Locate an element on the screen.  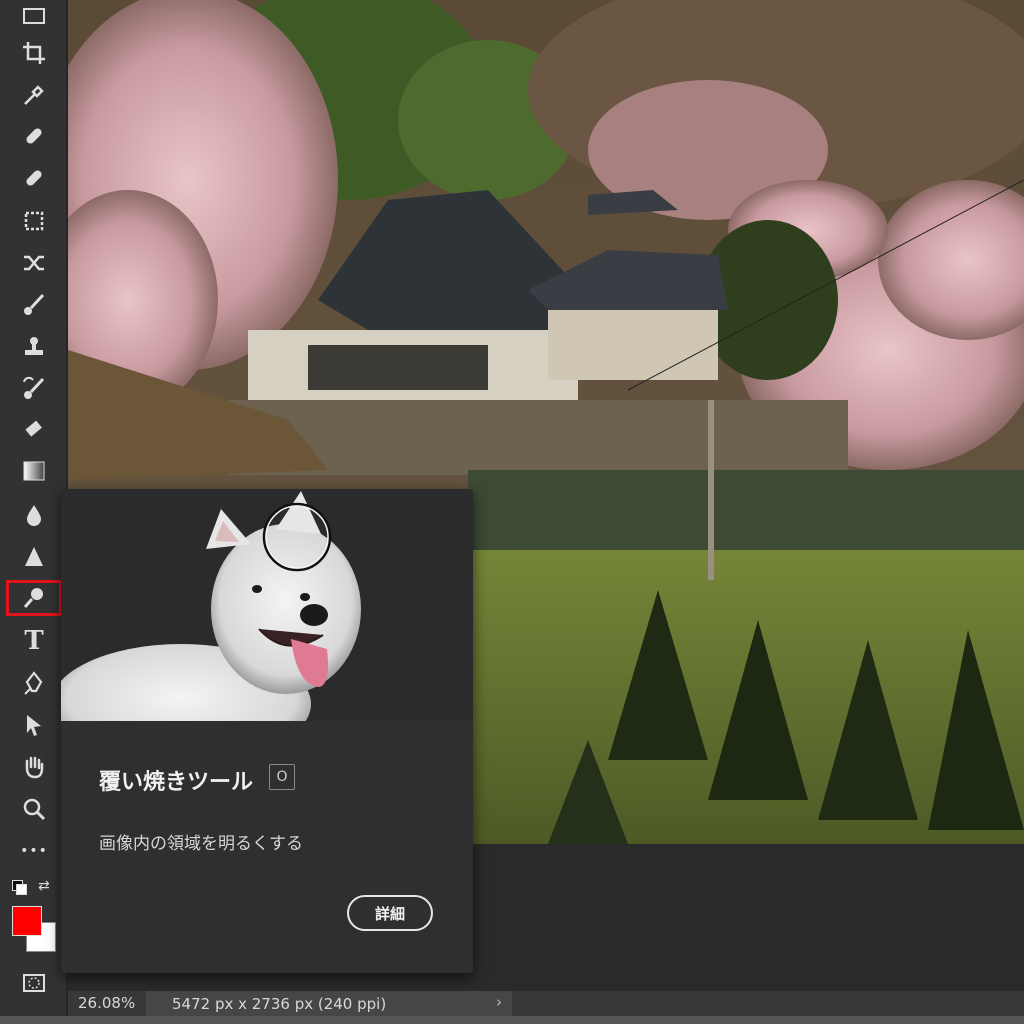
tooltip-shortcut-key: O is located at coordinates (282, 777).